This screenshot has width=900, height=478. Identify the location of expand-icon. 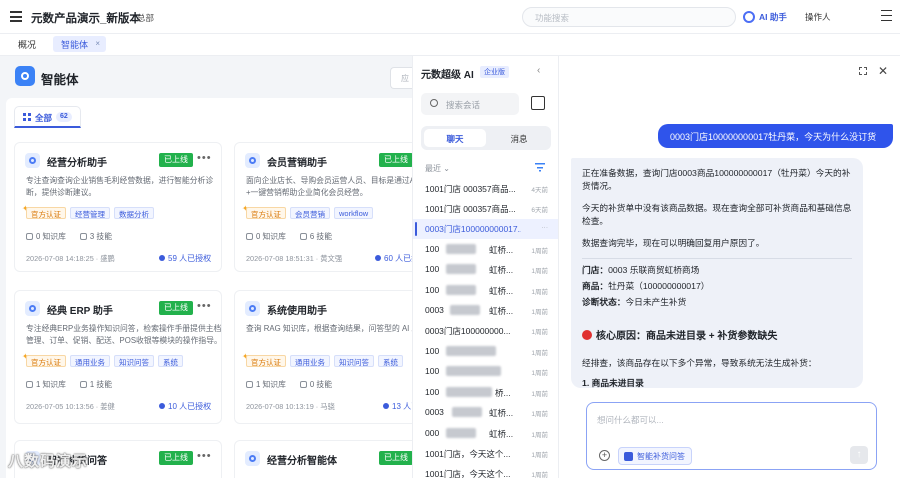
(863, 71).